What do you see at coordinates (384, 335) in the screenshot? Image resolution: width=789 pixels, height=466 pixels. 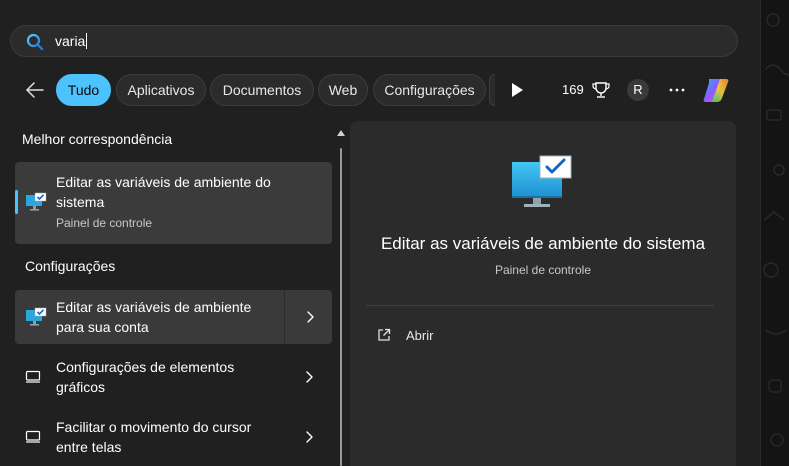 I see `open-external-icon` at bounding box center [384, 335].